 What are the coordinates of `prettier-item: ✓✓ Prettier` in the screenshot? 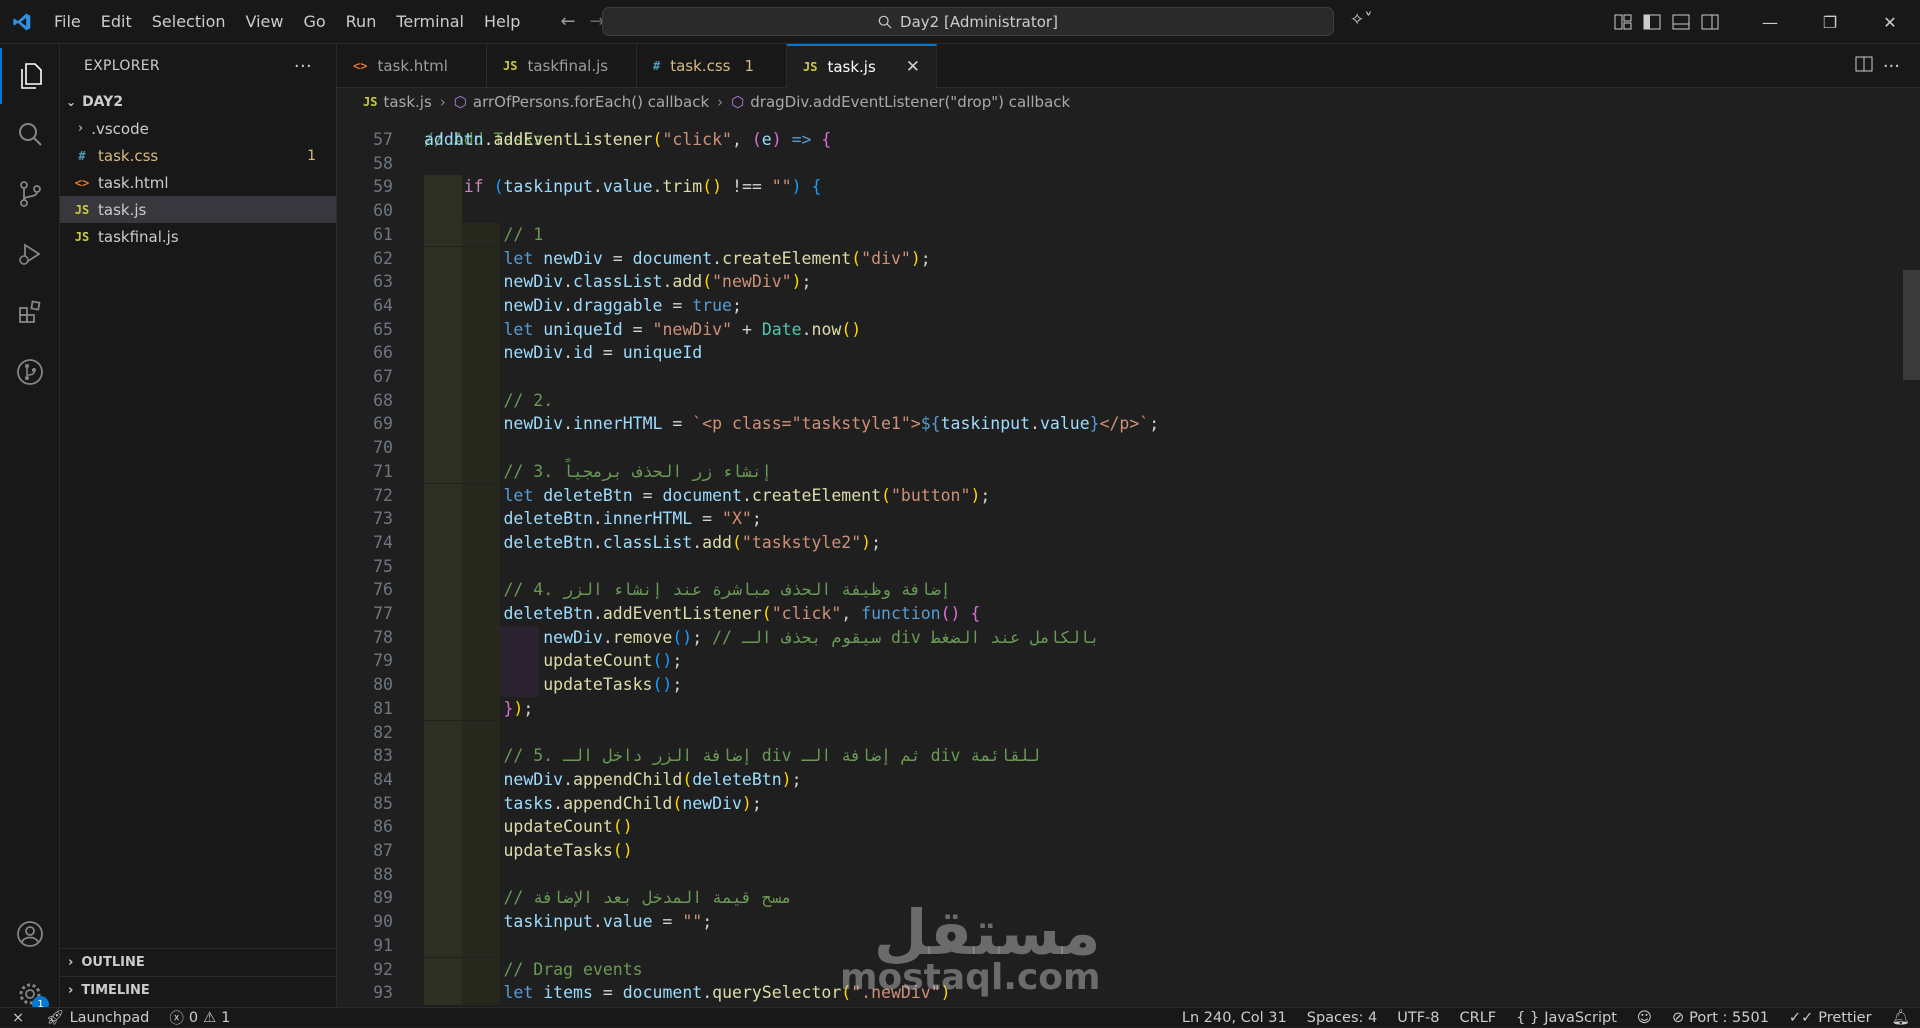 It's located at (1830, 1018).